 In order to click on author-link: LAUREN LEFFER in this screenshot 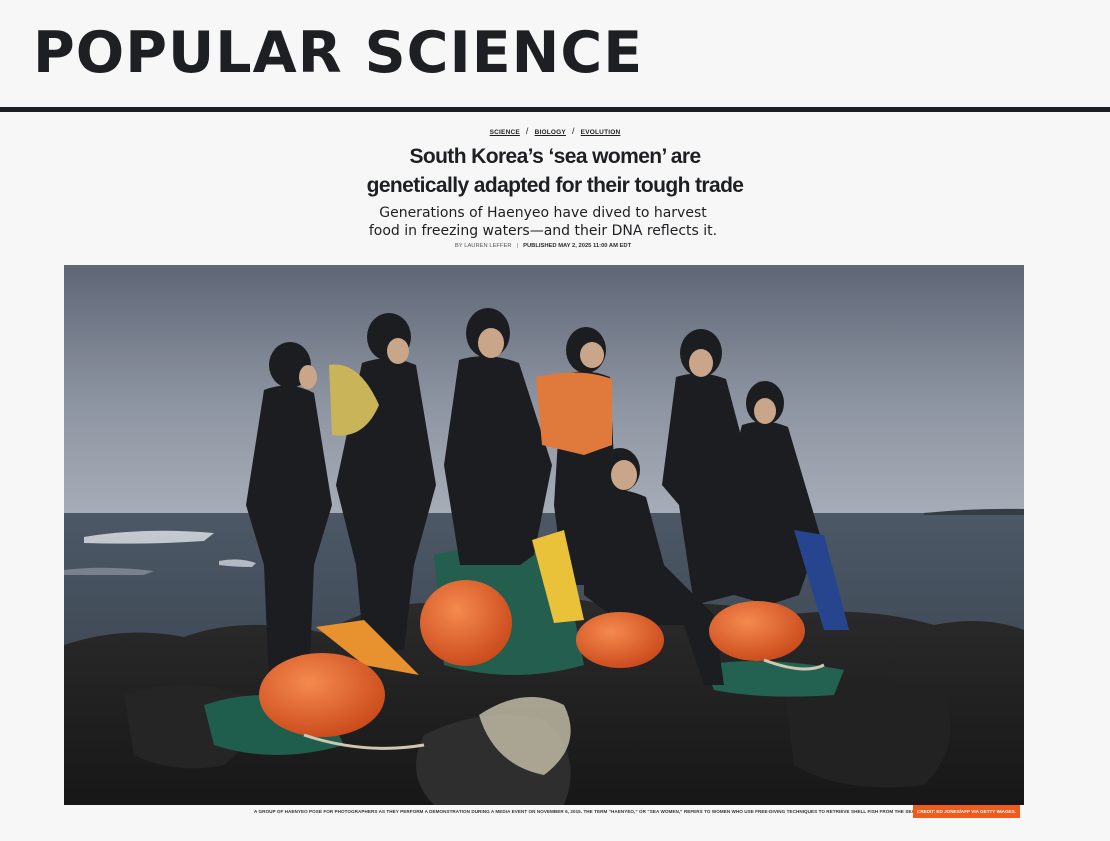, I will do `click(487, 246)`.